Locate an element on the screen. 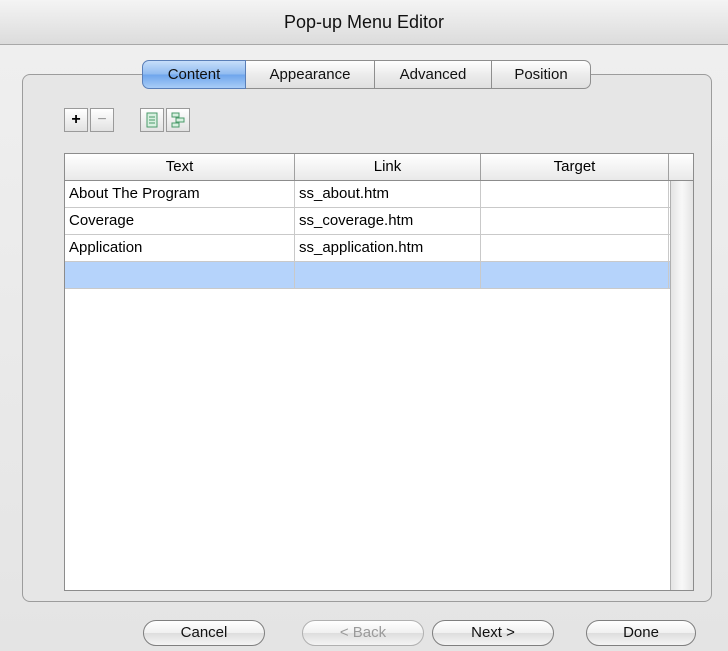  button-bar: Cancel < Back Next > Done is located at coordinates (364, 634).